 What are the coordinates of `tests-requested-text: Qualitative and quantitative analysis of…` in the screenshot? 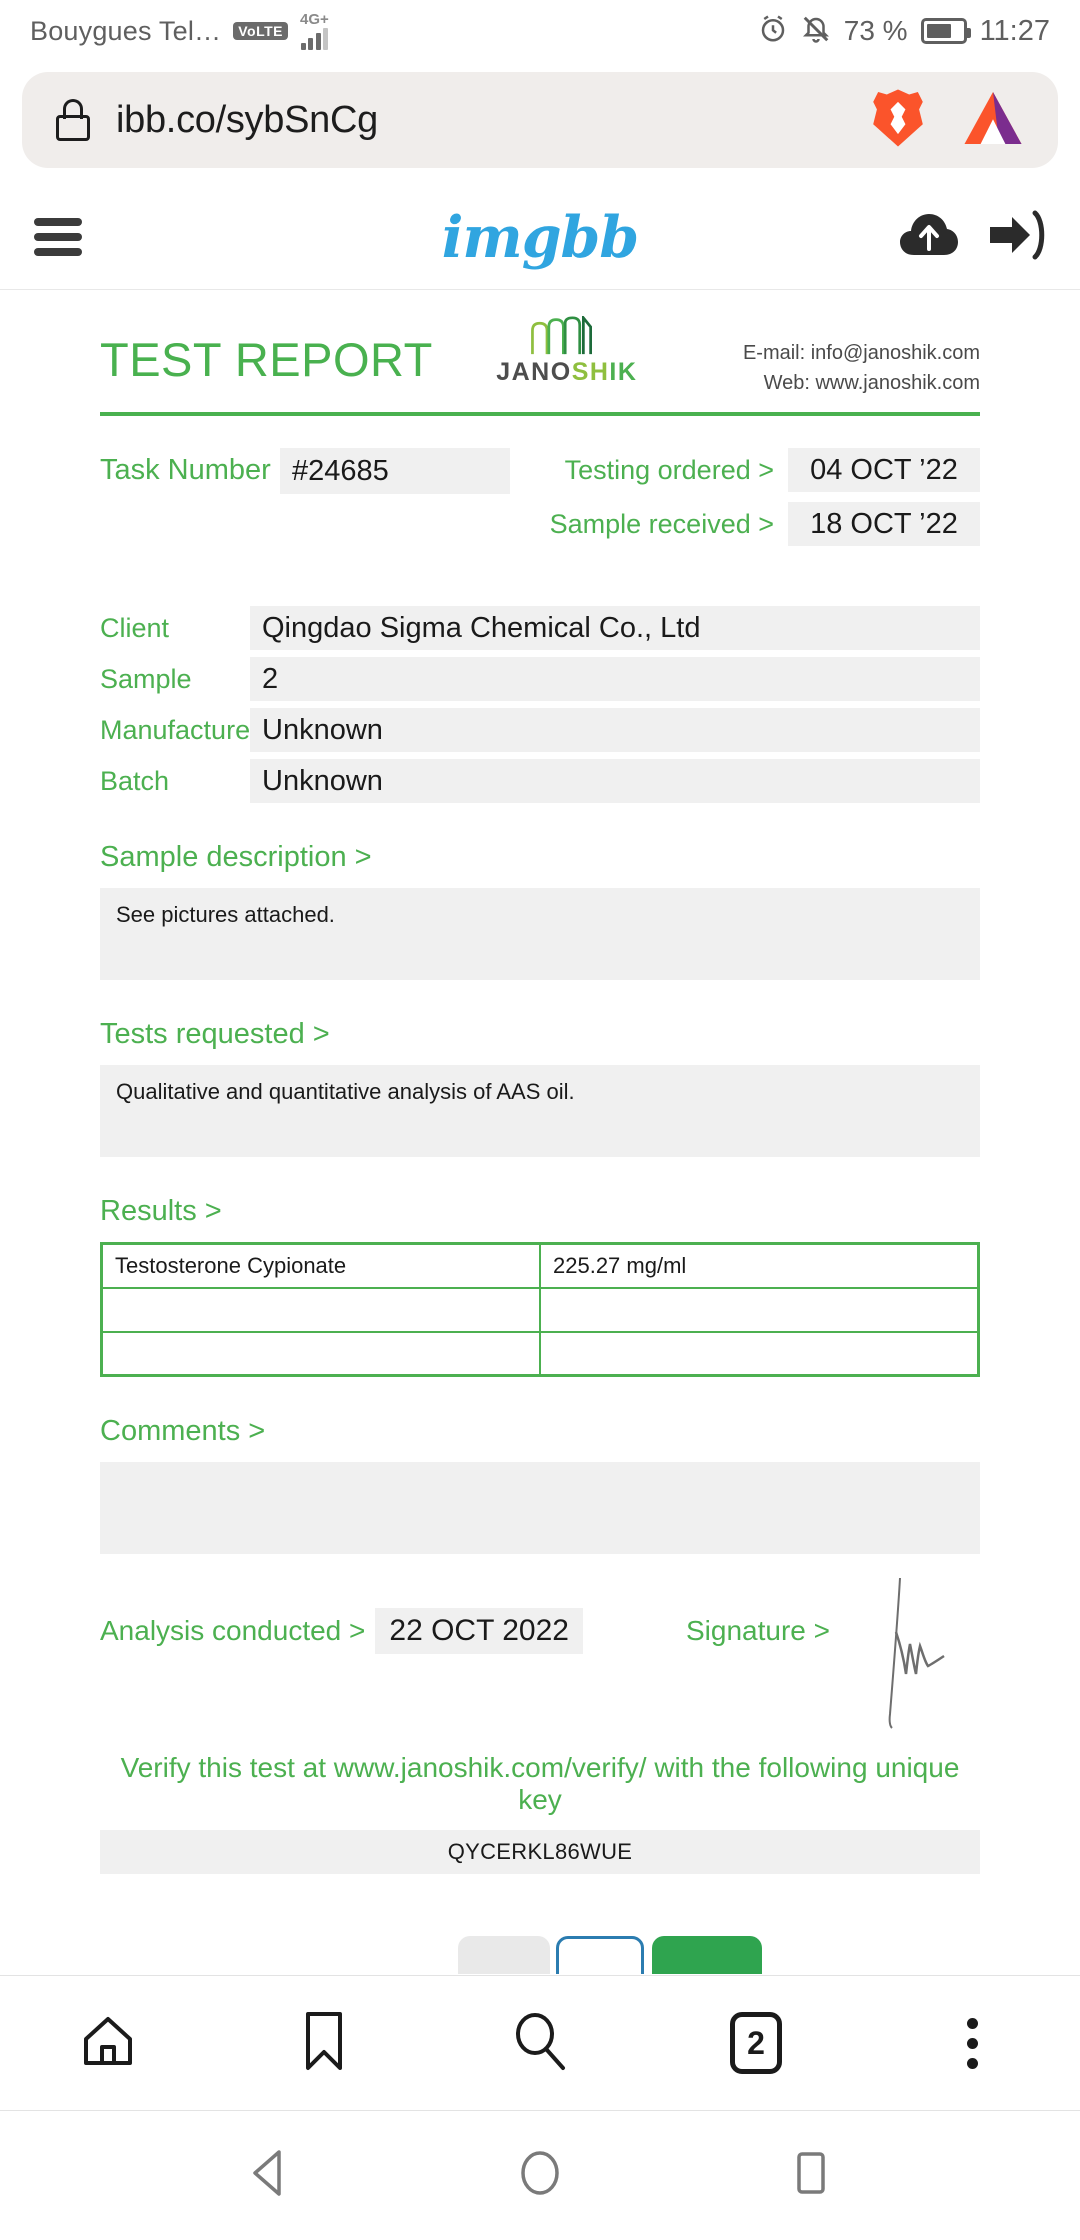 It's located at (540, 1111).